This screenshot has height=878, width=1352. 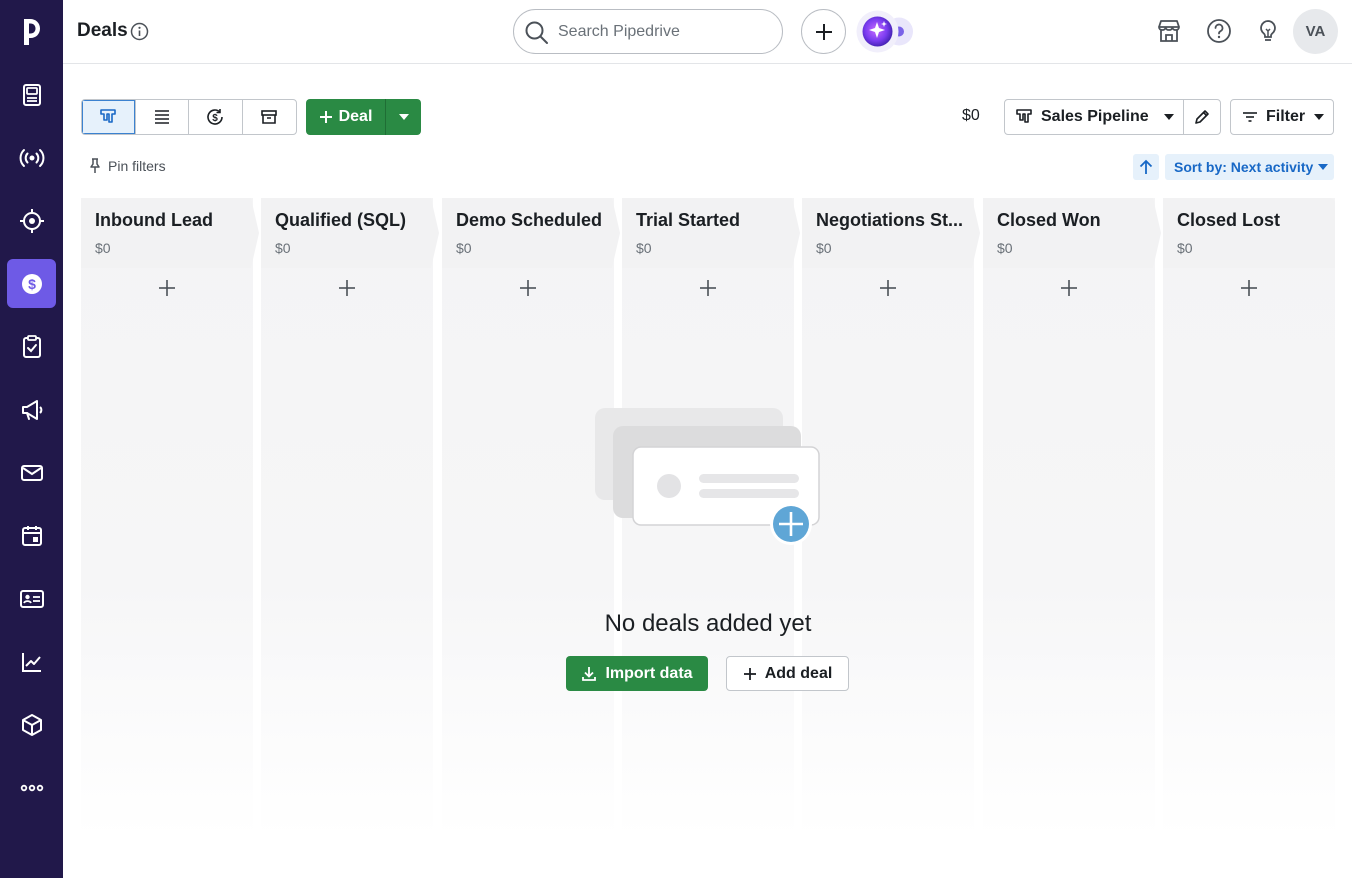 I want to click on ai-assistant-button, so click(x=885, y=31).